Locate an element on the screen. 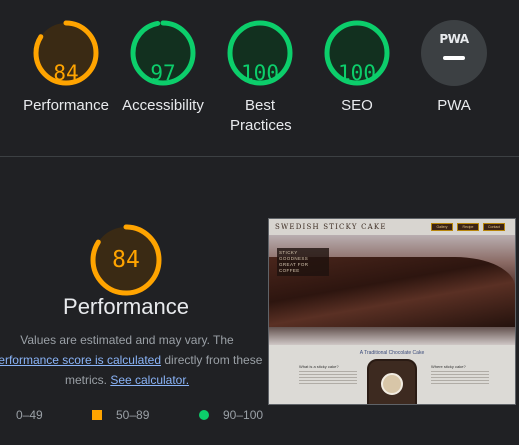 This screenshot has height=445, width=519. legend-item-pass: 90–100 is located at coordinates (231, 415).